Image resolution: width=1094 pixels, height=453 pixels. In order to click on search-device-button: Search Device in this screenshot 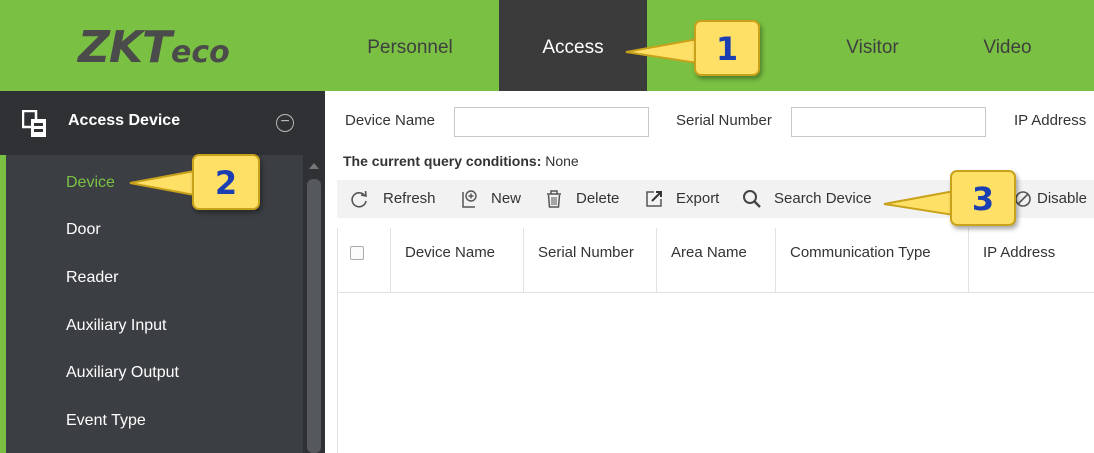, I will do `click(817, 199)`.